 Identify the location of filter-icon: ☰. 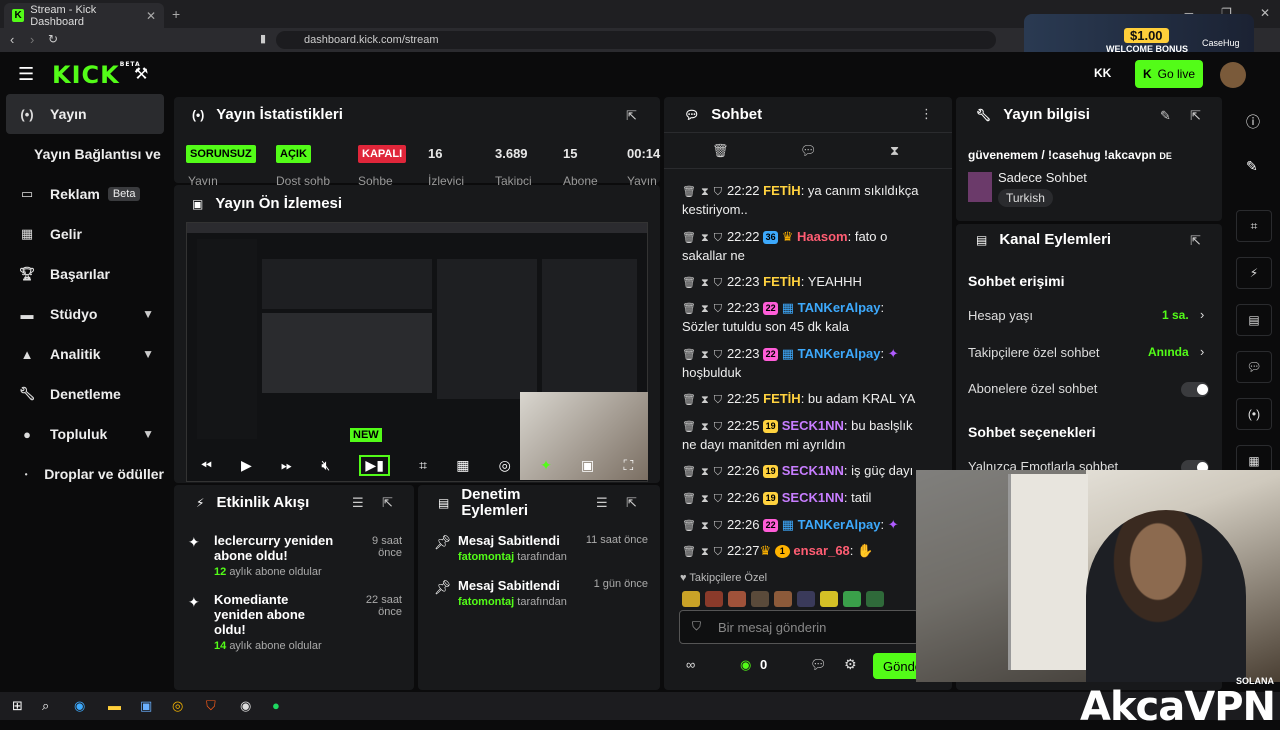
(602, 503).